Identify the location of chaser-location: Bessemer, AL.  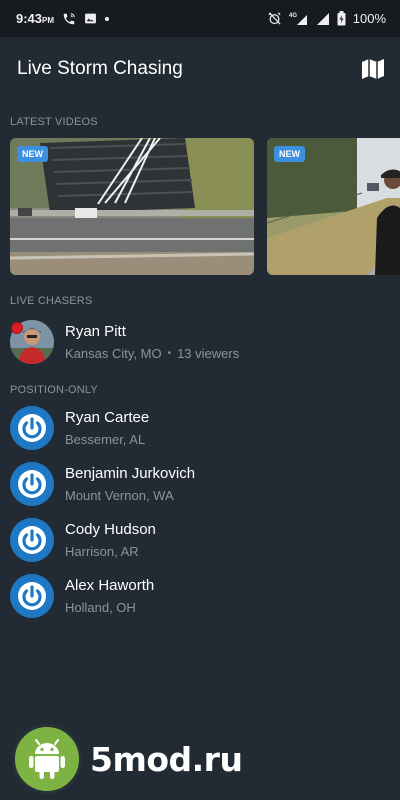
(105, 439).